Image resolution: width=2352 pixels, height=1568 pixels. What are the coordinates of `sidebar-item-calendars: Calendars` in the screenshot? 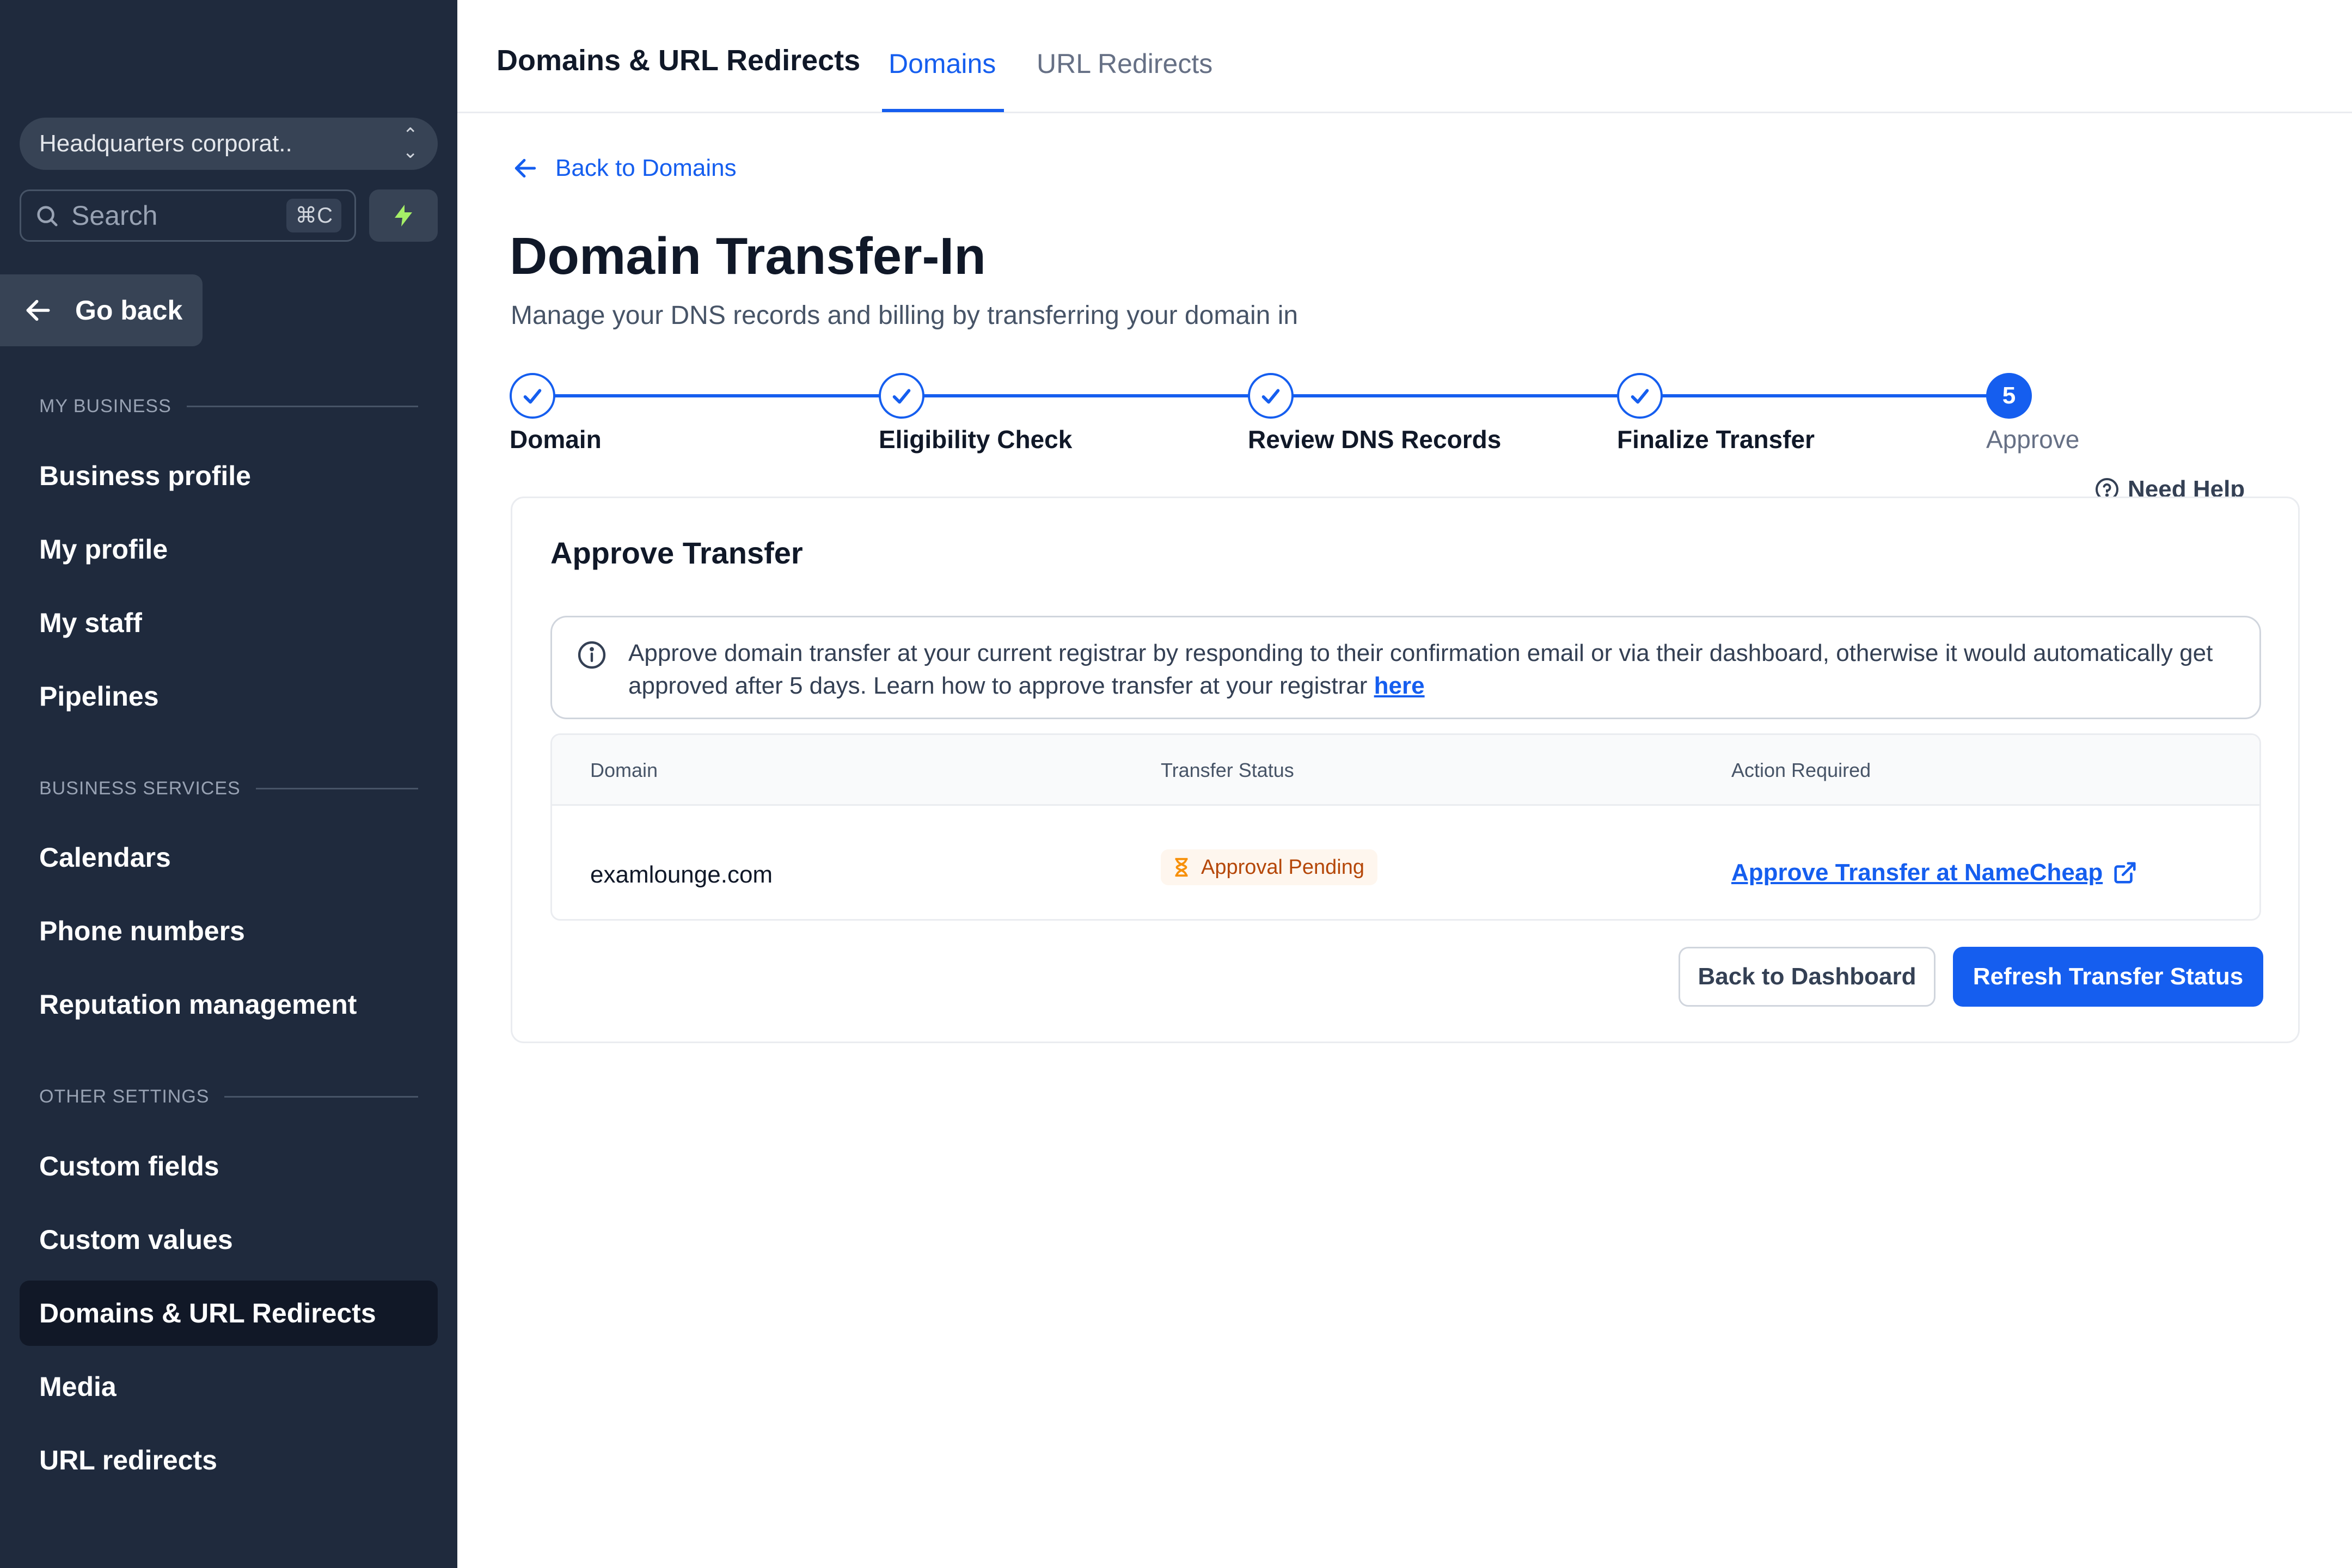 It's located at (229, 857).